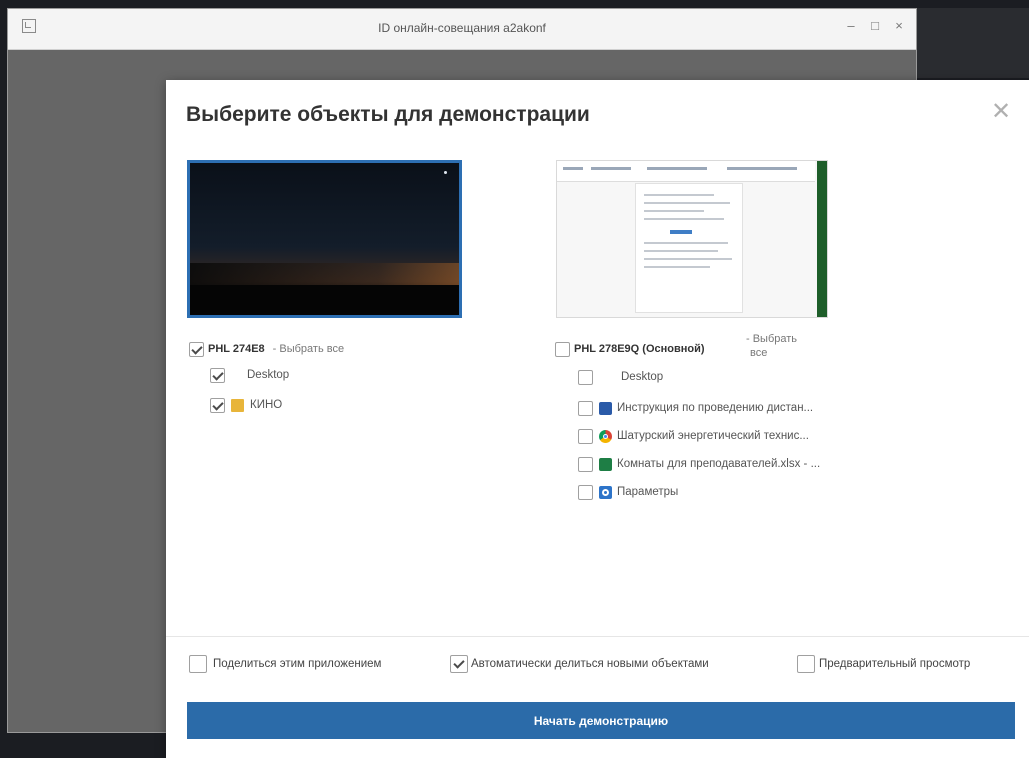 The height and width of the screenshot is (758, 1029). What do you see at coordinates (605, 464) in the screenshot?
I see `excel-icon` at bounding box center [605, 464].